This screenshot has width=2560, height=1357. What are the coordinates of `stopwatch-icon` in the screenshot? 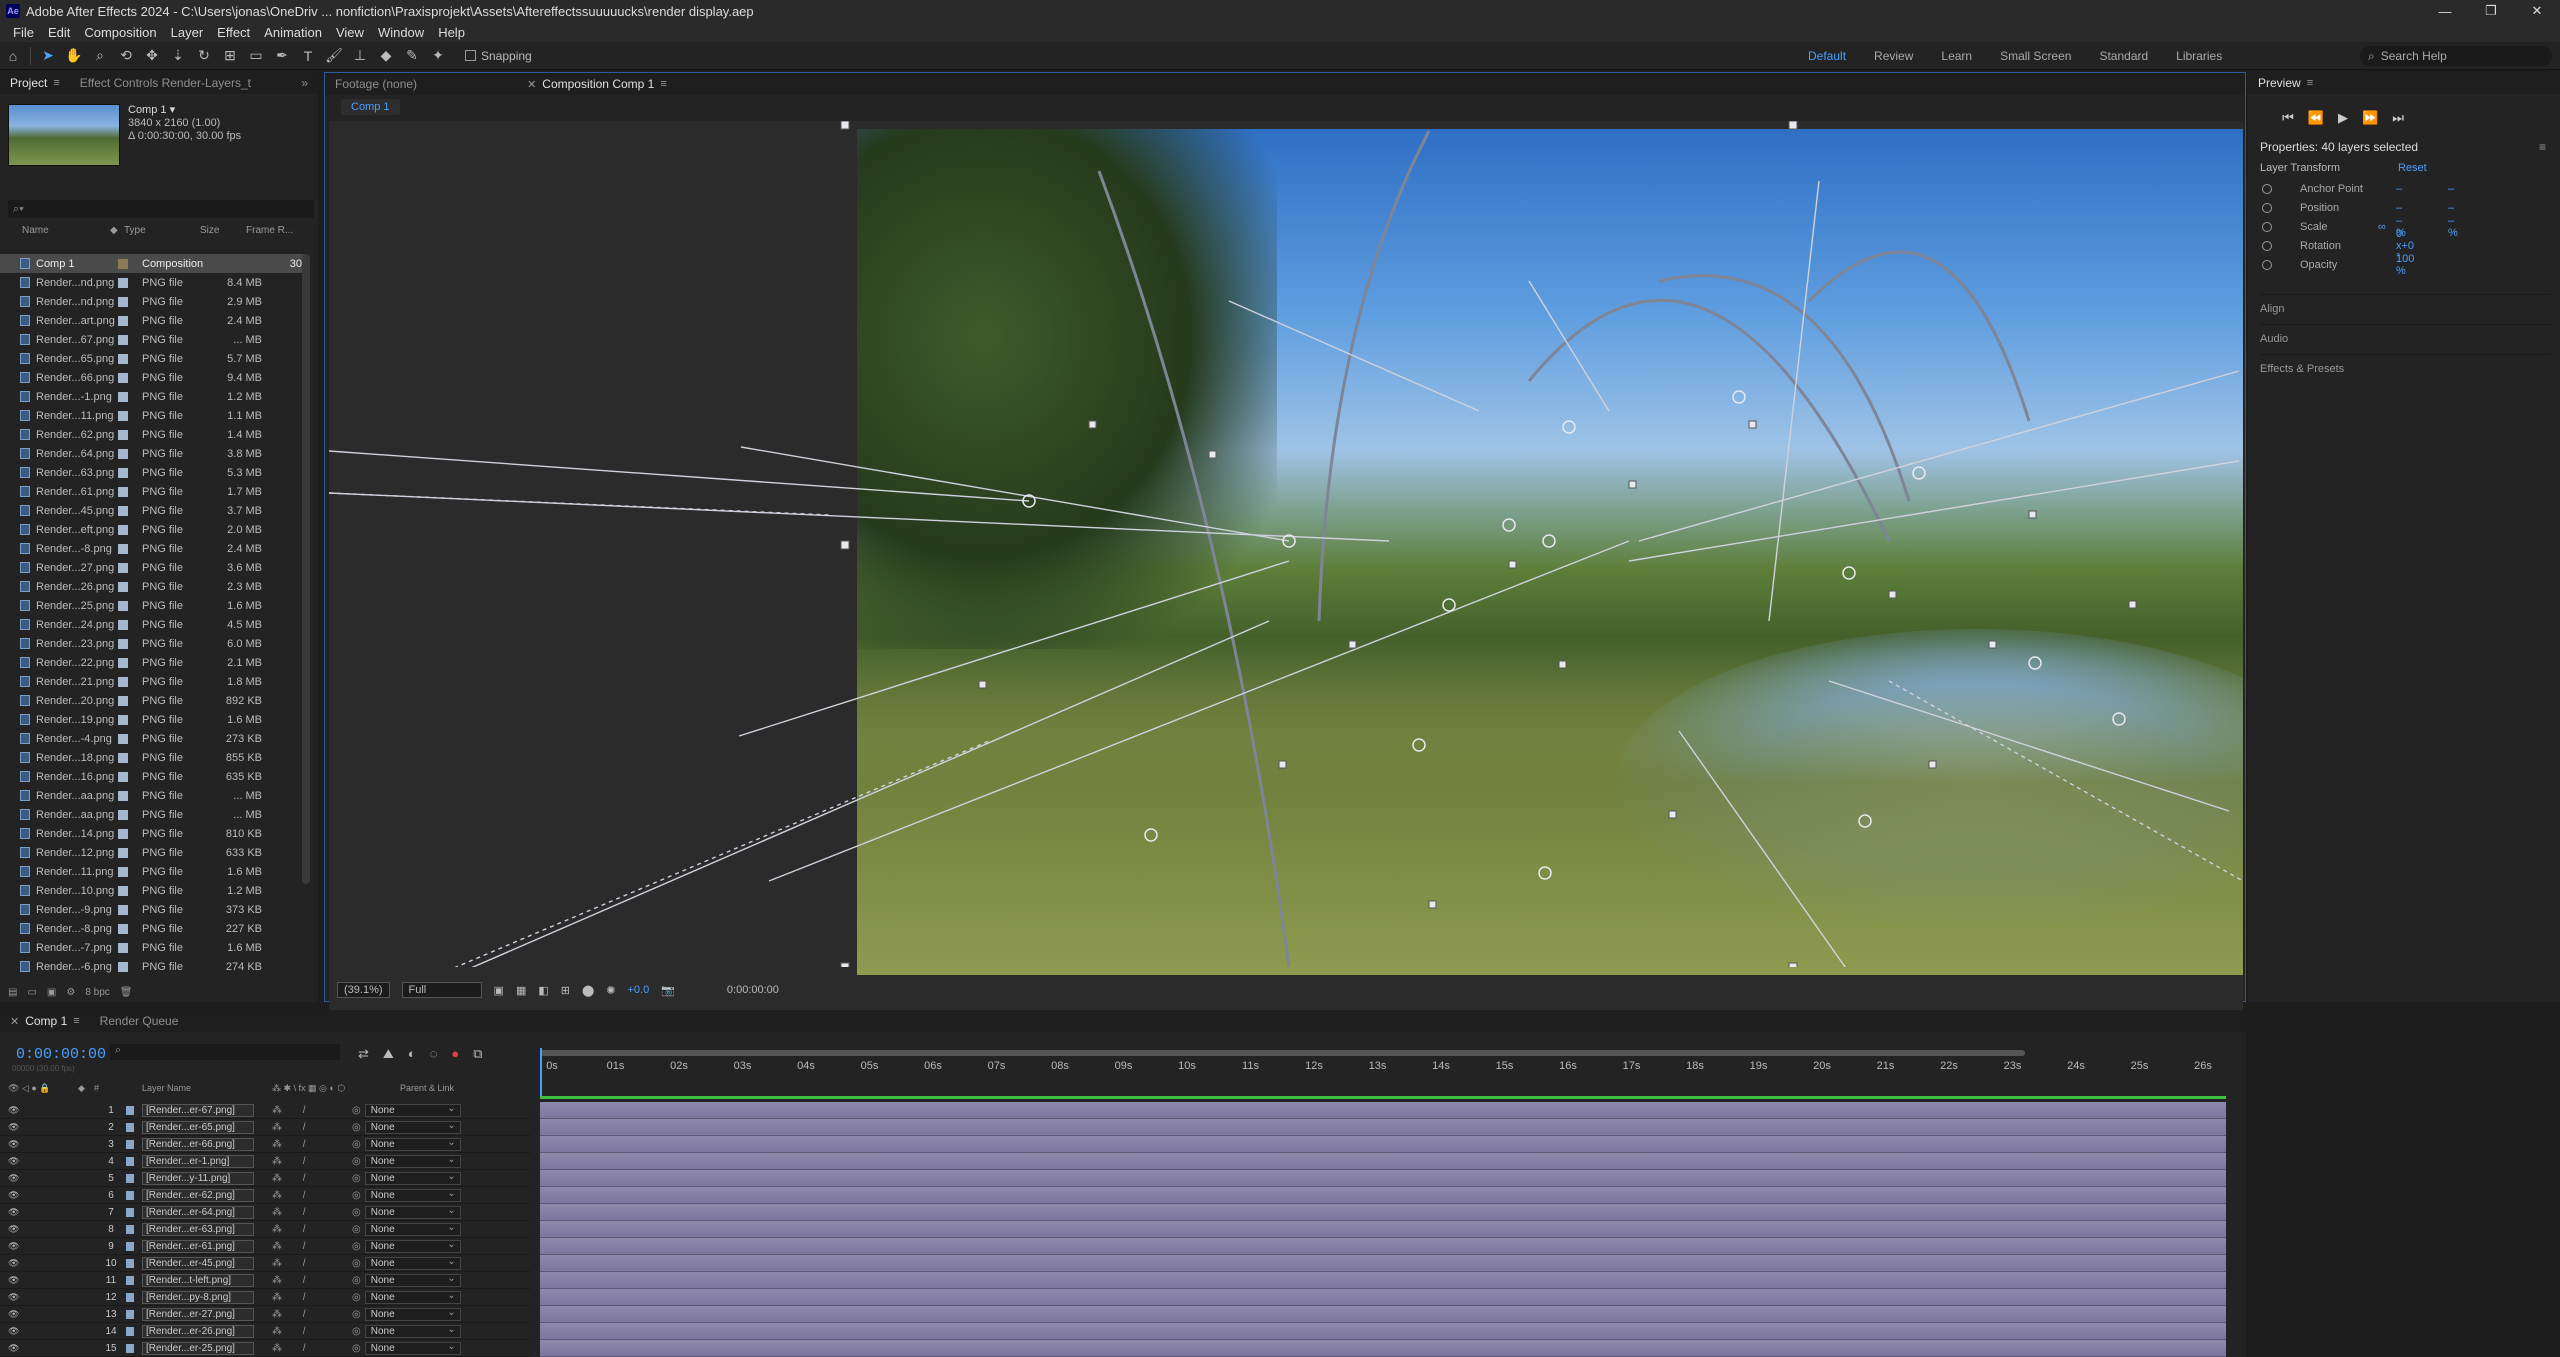 It's located at (2267, 265).